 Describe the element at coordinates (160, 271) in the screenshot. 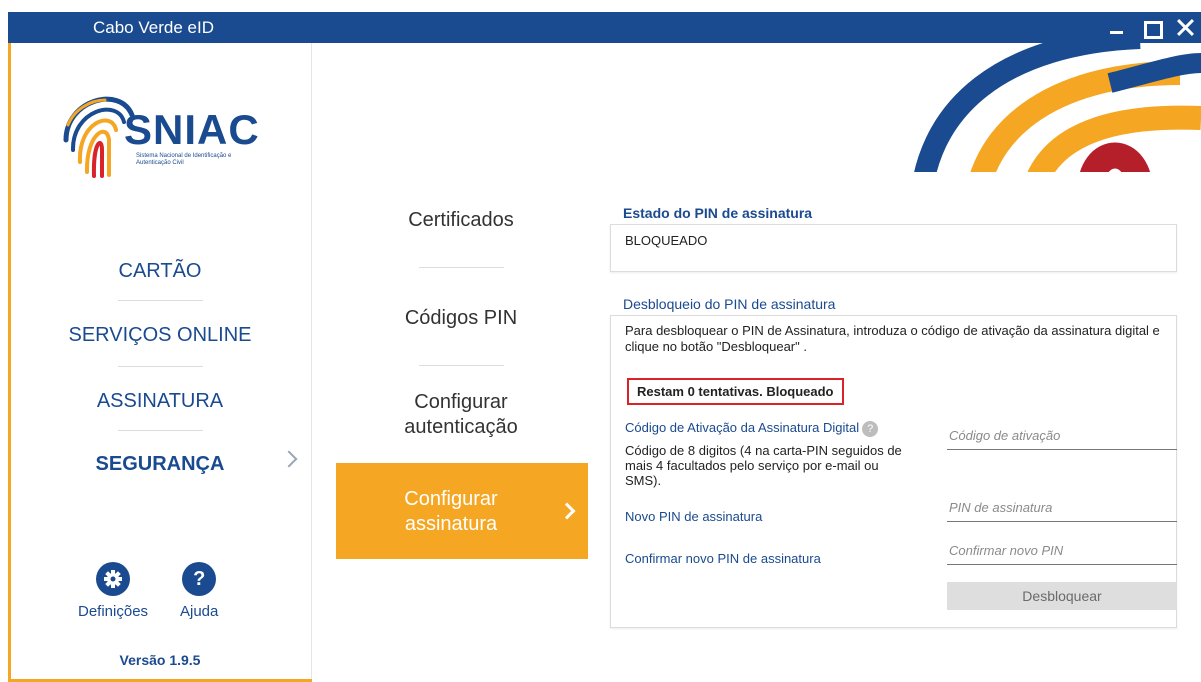

I see `nav-item-cartao: CARTÃO` at that location.